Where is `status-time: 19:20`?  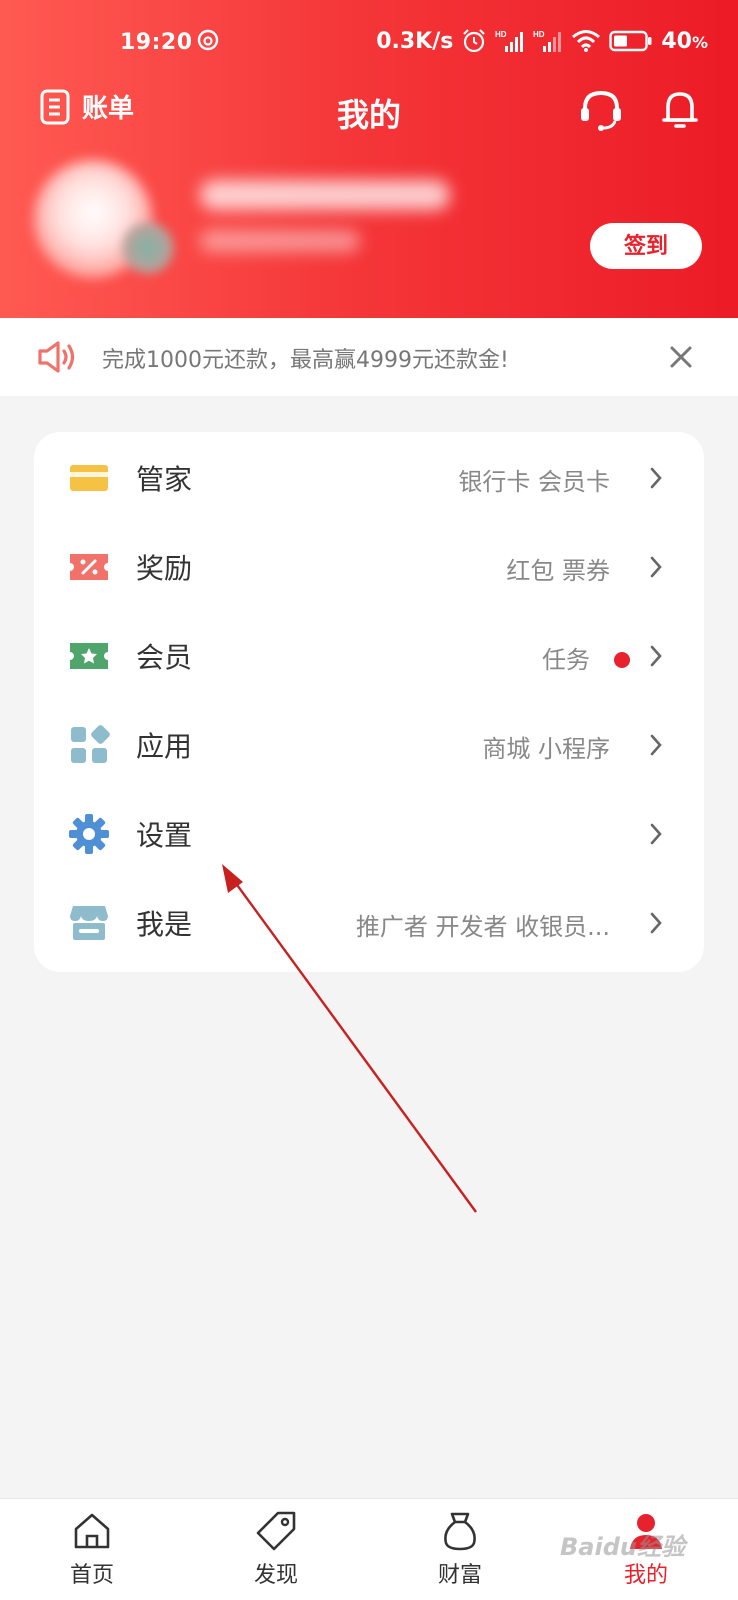
status-time: 19:20 is located at coordinates (156, 42).